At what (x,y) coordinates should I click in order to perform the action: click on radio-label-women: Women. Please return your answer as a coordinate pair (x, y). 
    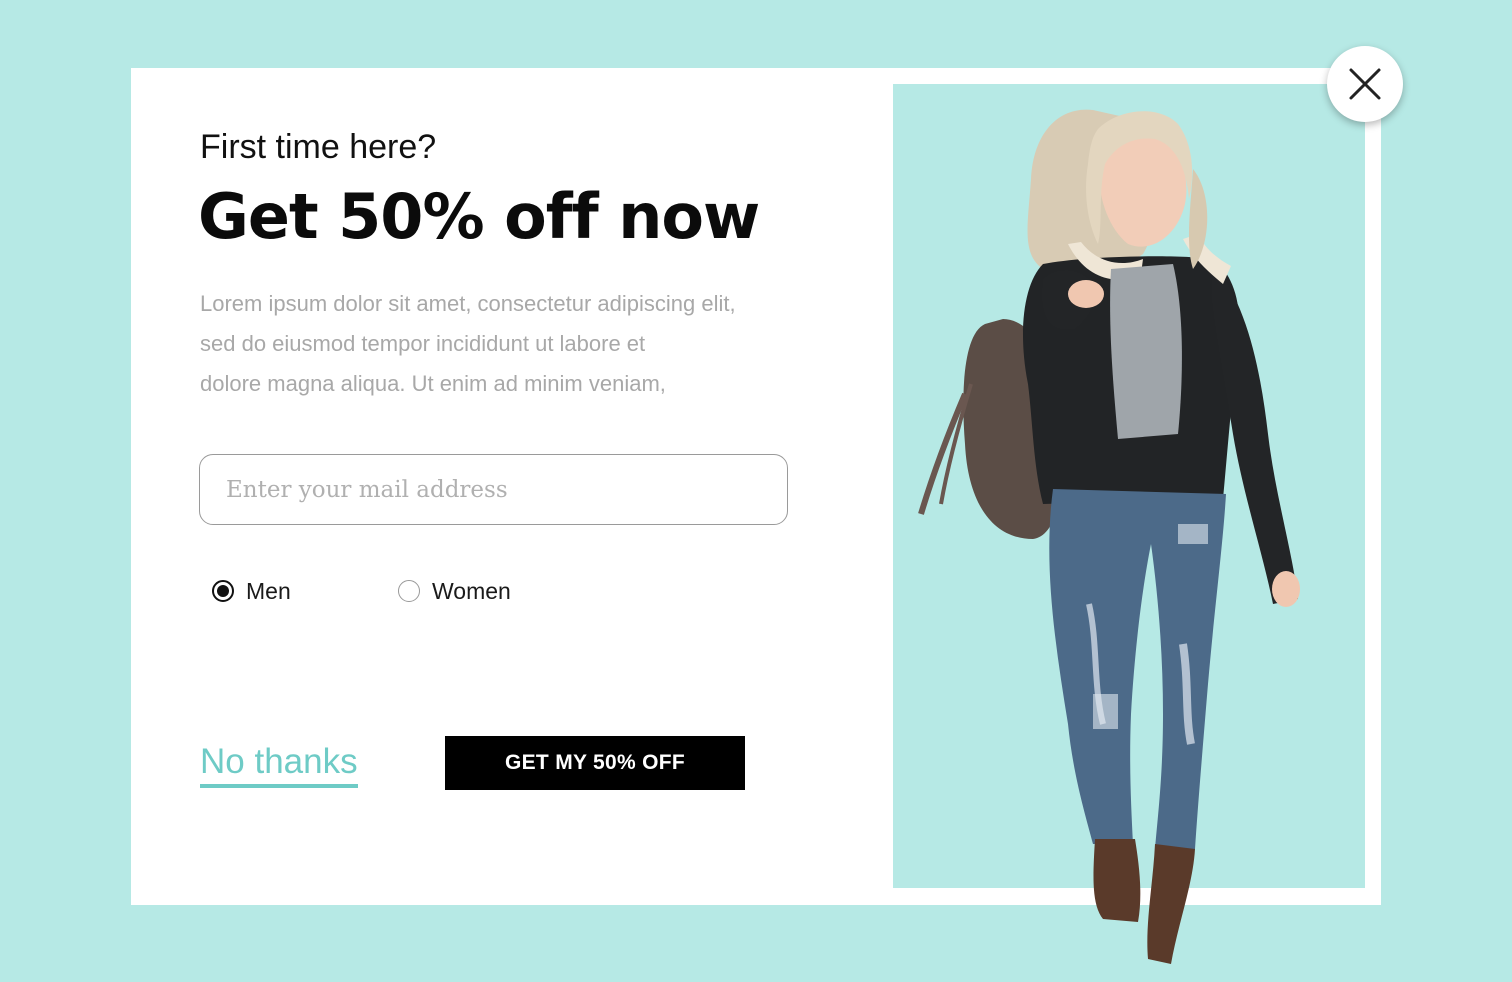
    Looking at the image, I should click on (471, 590).